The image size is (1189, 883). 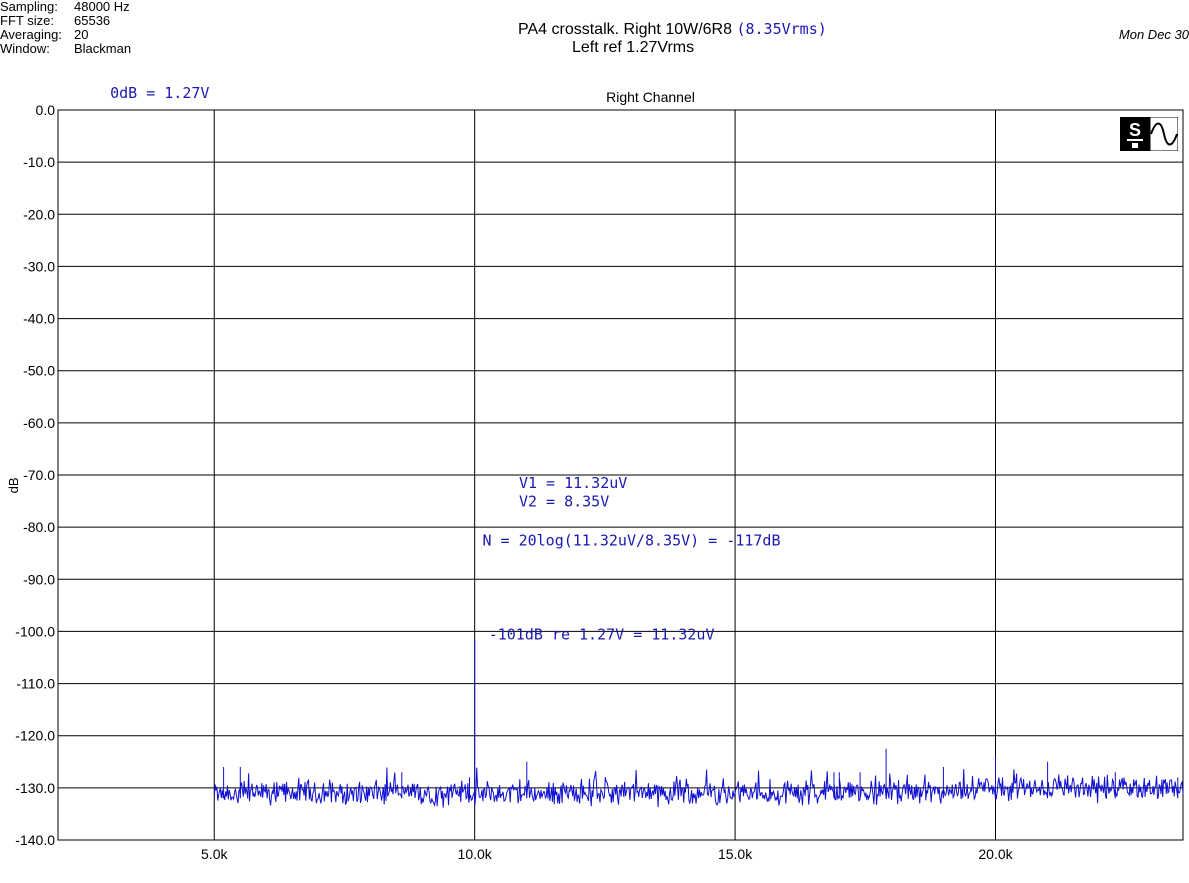 What do you see at coordinates (39, 371) in the screenshot?
I see `y-tick-label: -50.0` at bounding box center [39, 371].